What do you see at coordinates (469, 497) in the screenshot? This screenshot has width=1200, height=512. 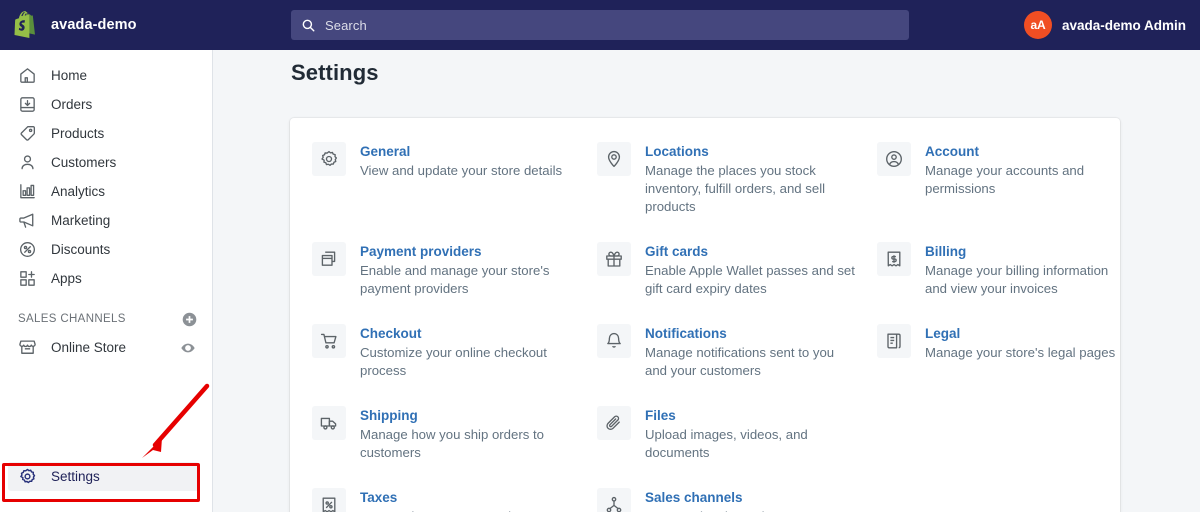 I see `settings-item-title: Taxes` at bounding box center [469, 497].